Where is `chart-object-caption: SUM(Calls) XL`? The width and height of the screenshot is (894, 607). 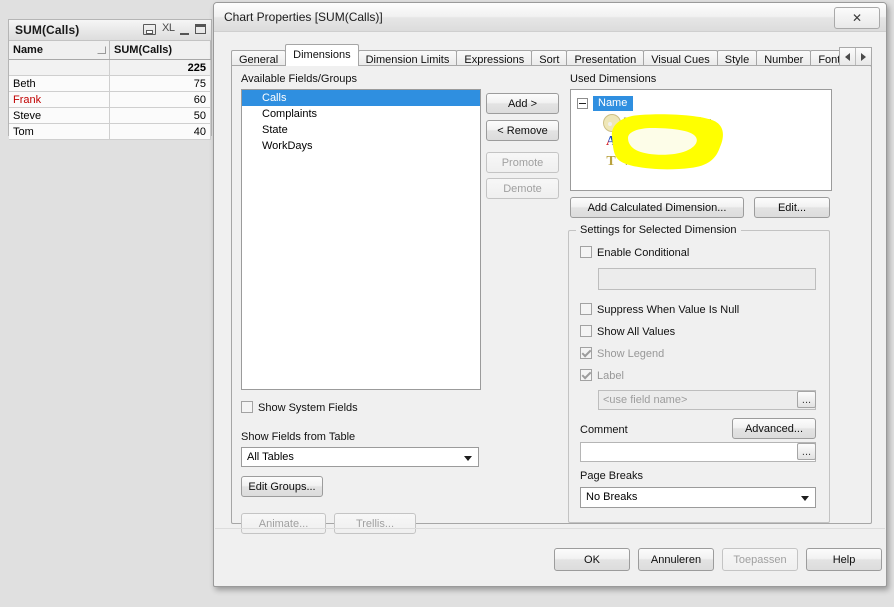 chart-object-caption: SUM(Calls) XL is located at coordinates (110, 30).